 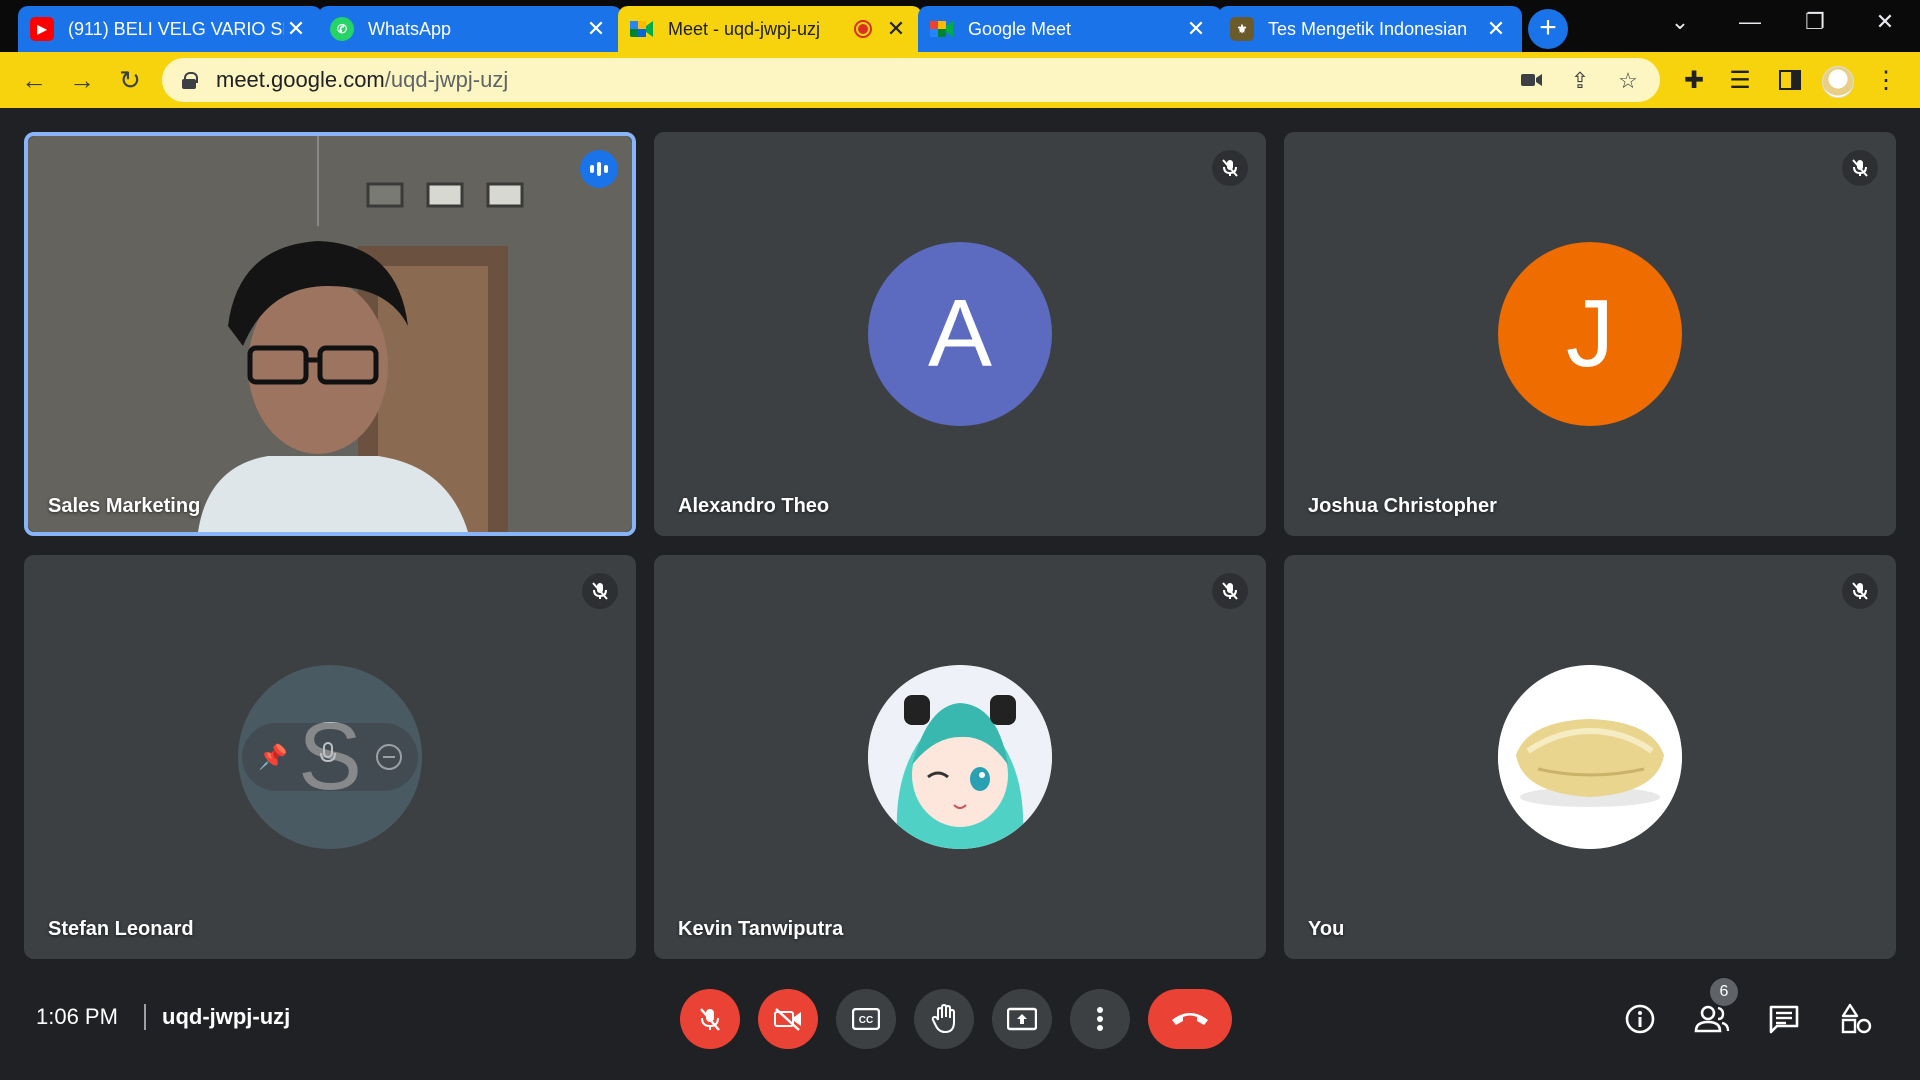 What do you see at coordinates (130, 80) in the screenshot?
I see `reload-button: ↻` at bounding box center [130, 80].